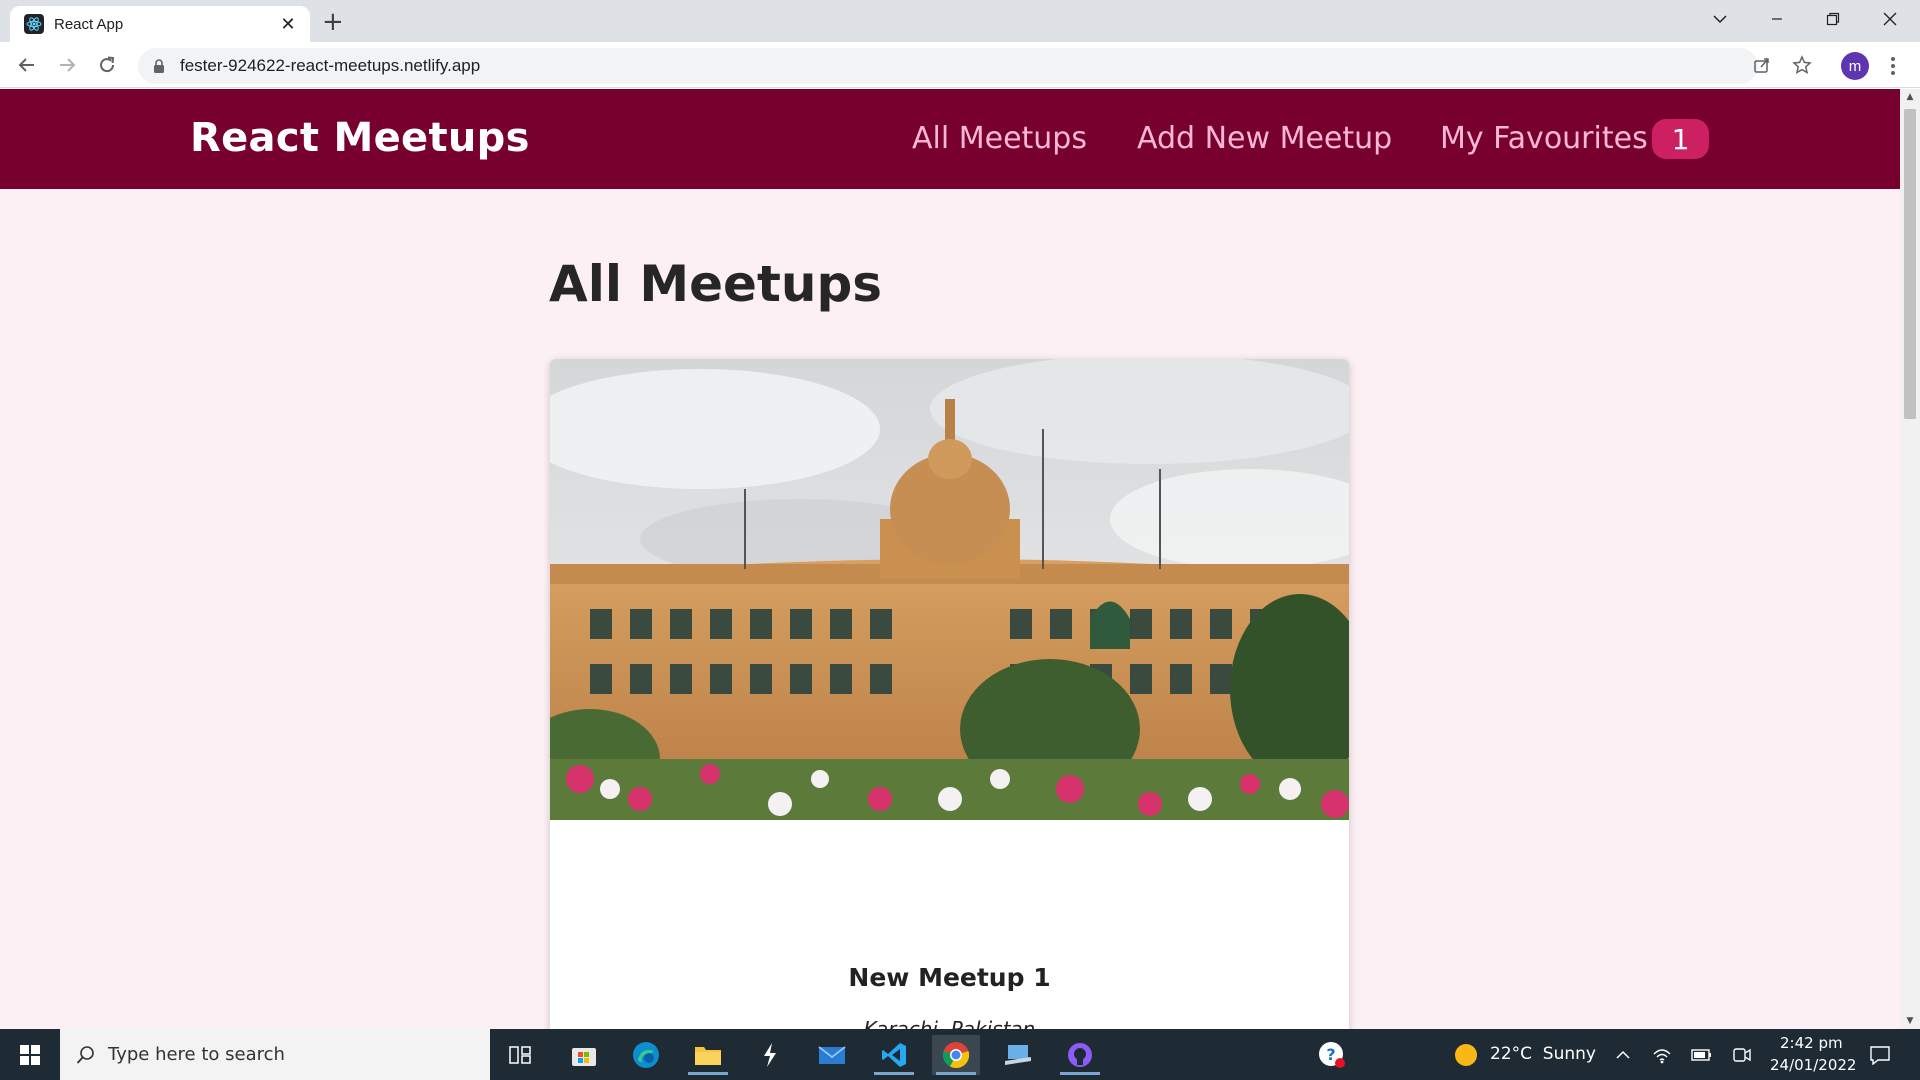 The image size is (1920, 1080). I want to click on remote-desktop-icon, so click(1018, 1055).